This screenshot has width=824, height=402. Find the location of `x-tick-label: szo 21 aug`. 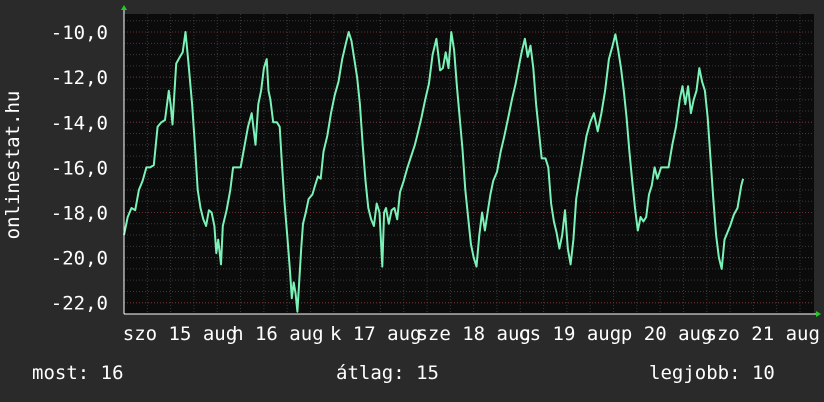

x-tick-label: szo 21 aug is located at coordinates (763, 334).